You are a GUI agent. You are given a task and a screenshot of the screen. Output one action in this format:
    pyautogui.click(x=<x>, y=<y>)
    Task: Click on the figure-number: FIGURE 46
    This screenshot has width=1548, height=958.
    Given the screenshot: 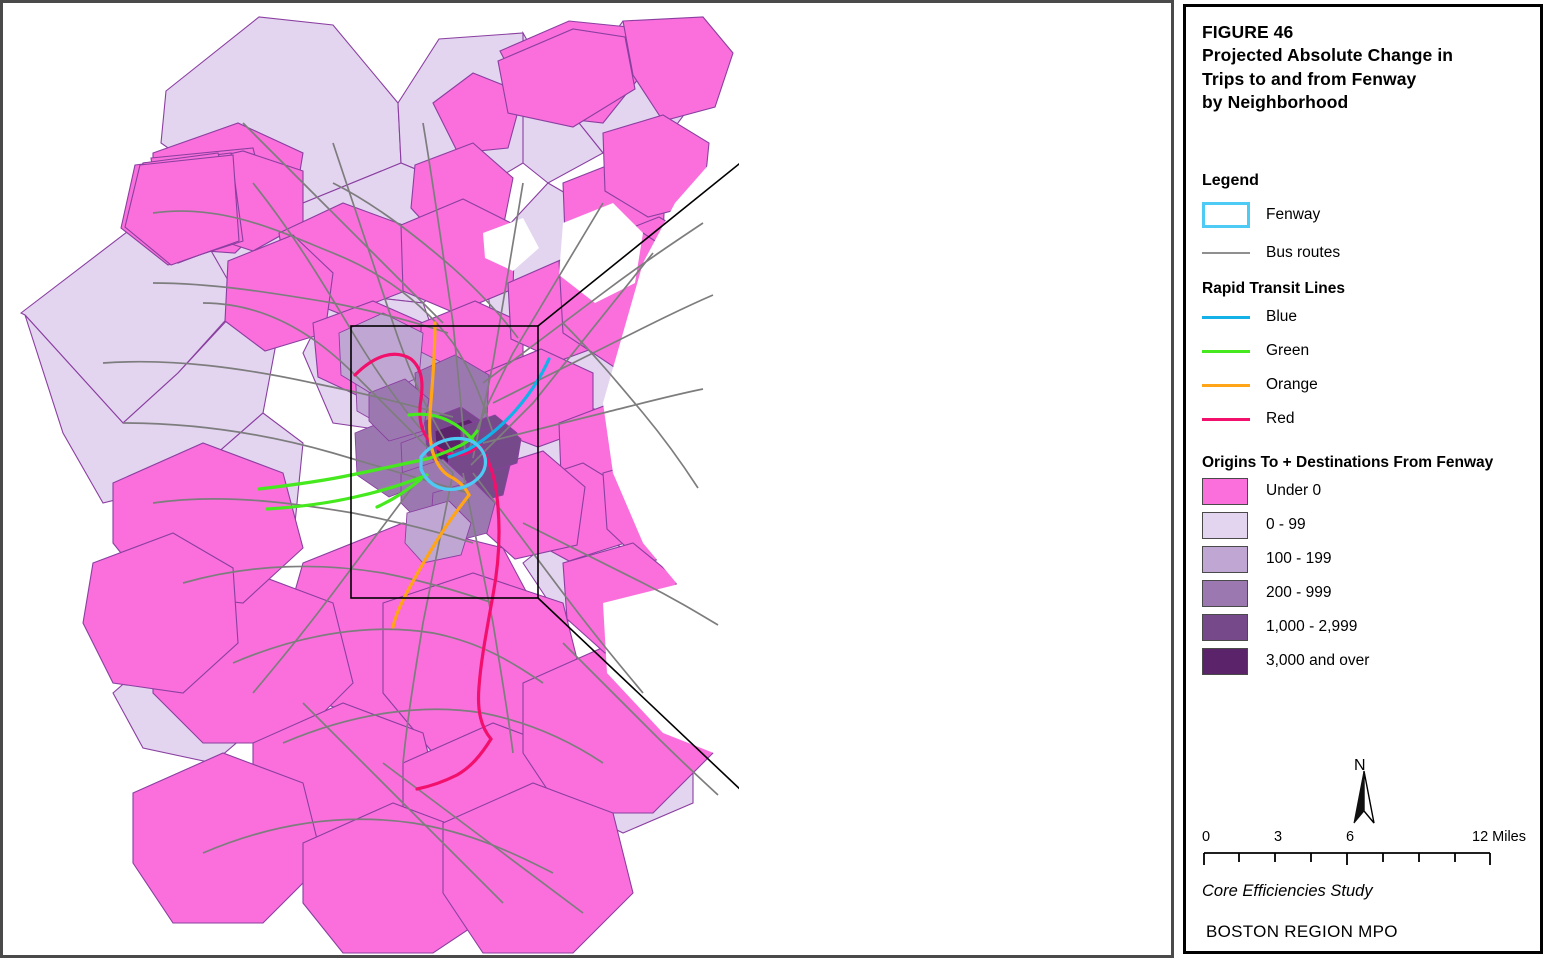 What is the action you would take?
    pyautogui.click(x=1248, y=32)
    